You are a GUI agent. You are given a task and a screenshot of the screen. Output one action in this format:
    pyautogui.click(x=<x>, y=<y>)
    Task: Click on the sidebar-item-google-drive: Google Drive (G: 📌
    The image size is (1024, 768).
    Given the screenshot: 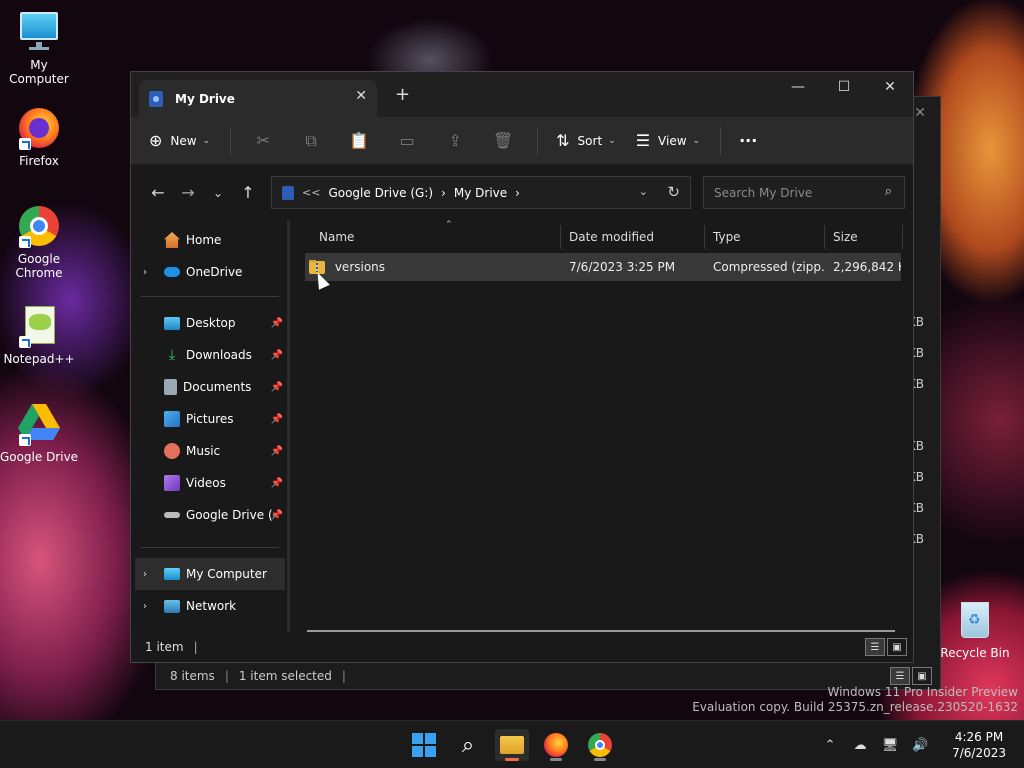 What is the action you would take?
    pyautogui.click(x=210, y=515)
    